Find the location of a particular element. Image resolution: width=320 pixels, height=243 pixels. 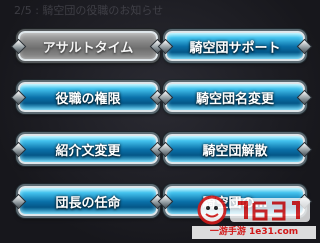

intro-text-edit-button: 紹介文変更 is located at coordinates (88, 149).